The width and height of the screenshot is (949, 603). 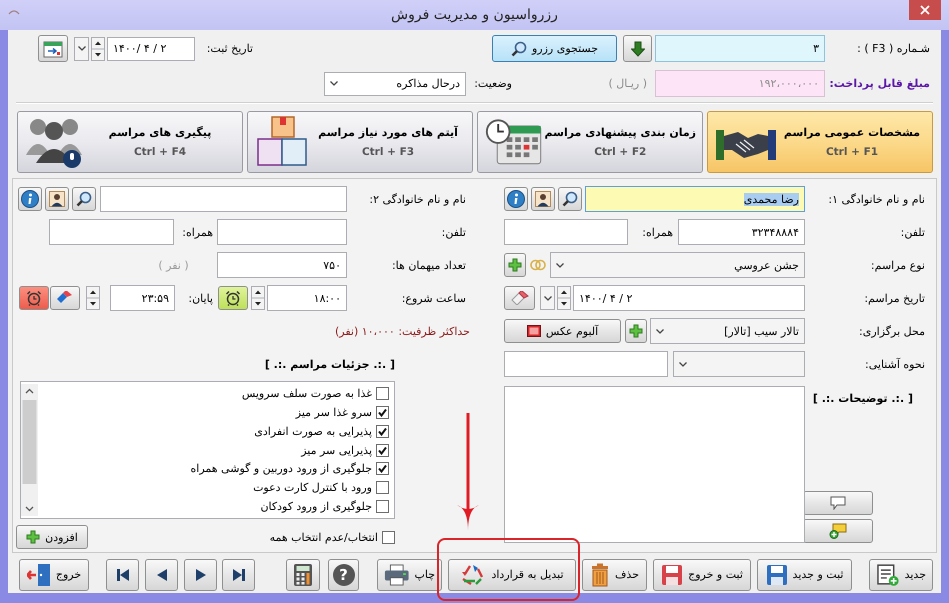 I want to click on down-arrow-button, so click(x=637, y=48).